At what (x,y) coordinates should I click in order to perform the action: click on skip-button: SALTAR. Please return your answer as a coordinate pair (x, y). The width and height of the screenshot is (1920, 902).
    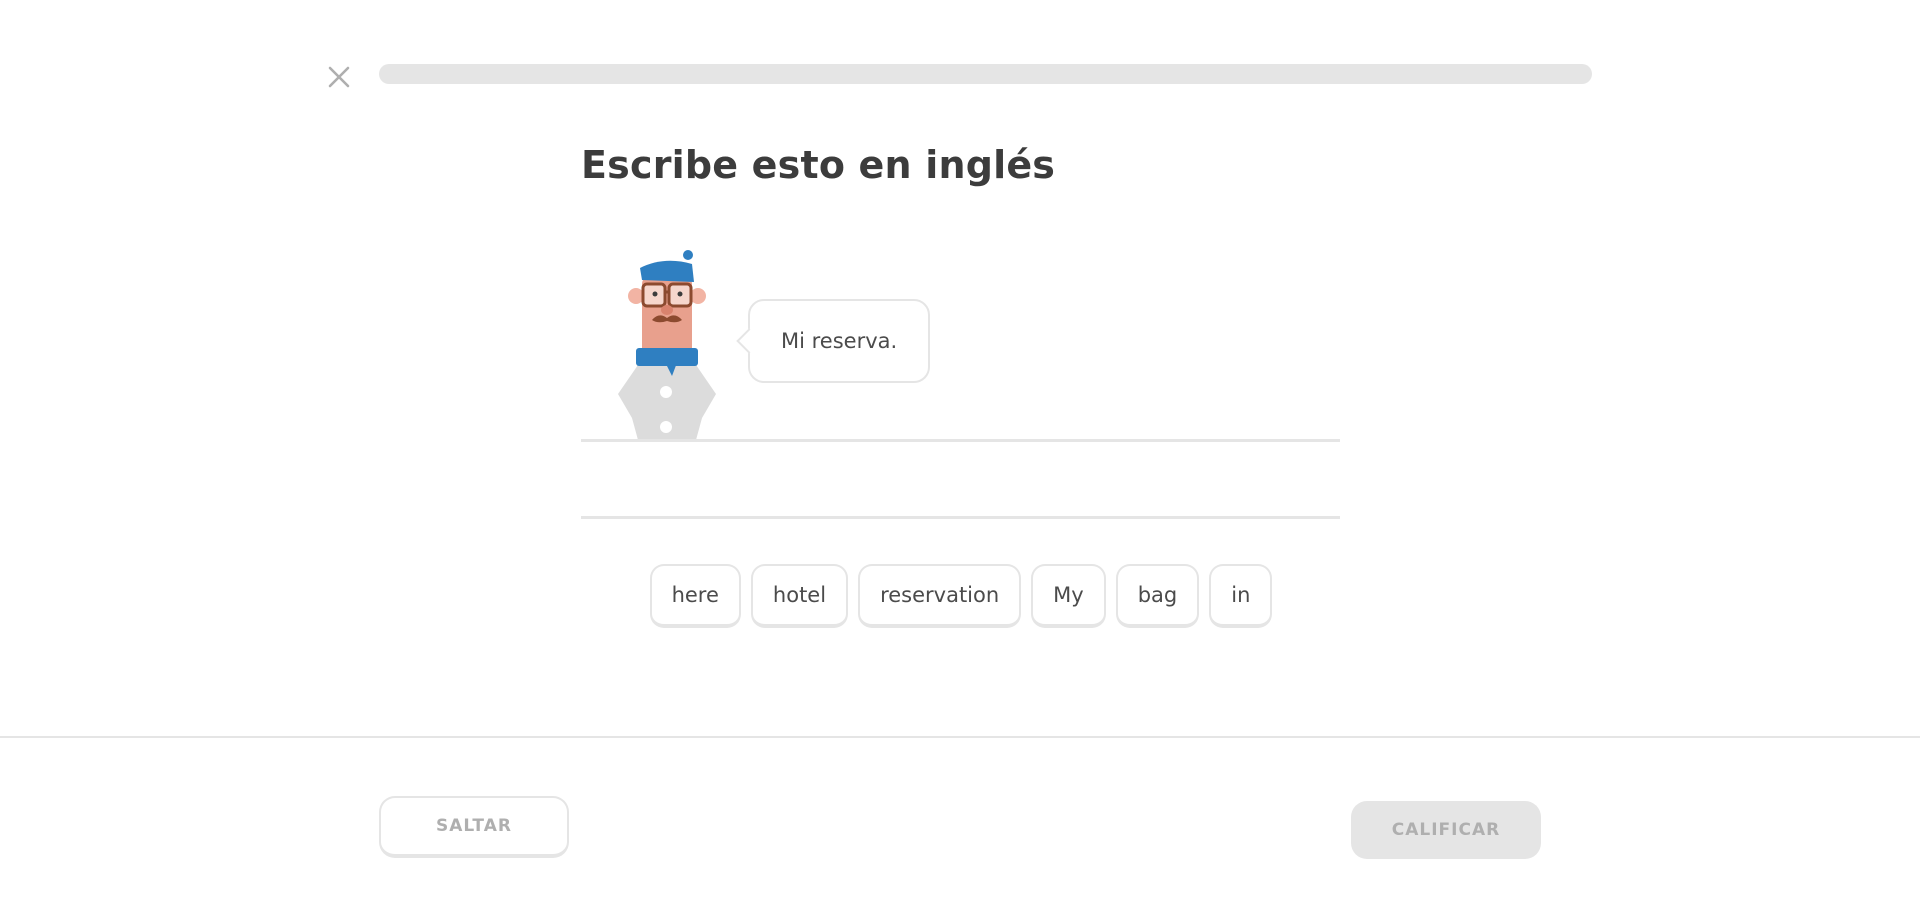
    Looking at the image, I should click on (474, 827).